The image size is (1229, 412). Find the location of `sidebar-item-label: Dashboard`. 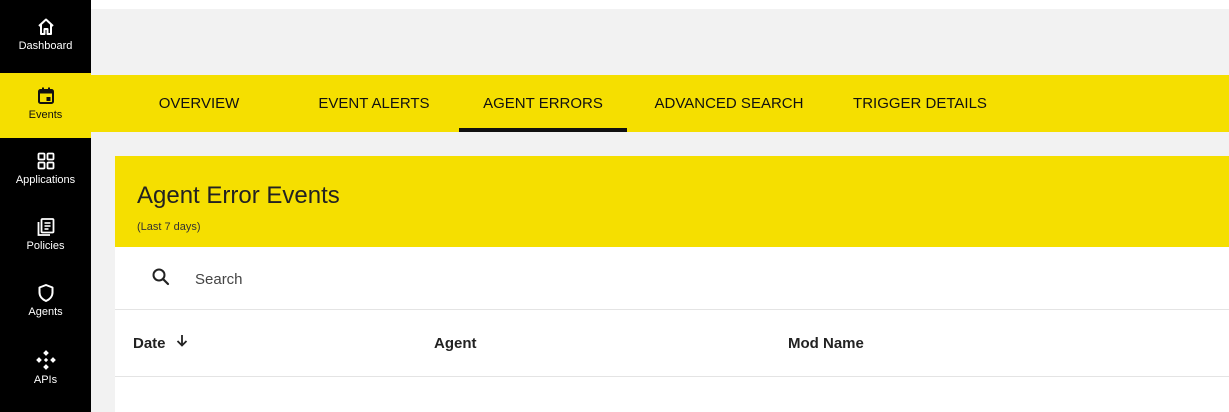

sidebar-item-label: Dashboard is located at coordinates (45, 46).